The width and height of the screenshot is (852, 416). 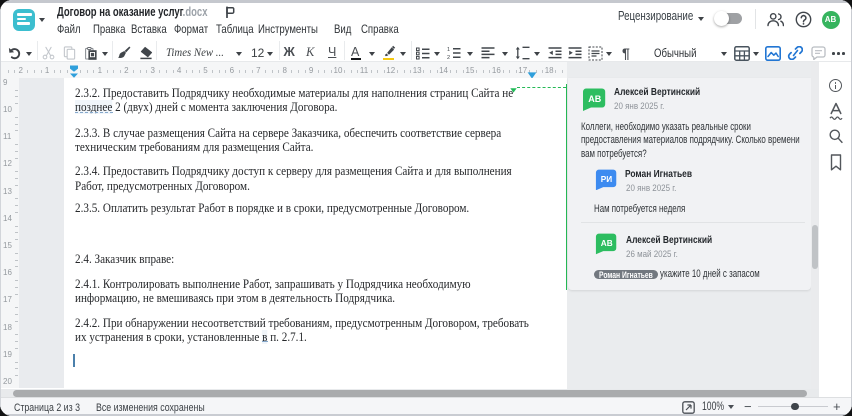 What do you see at coordinates (448, 57) in the screenshot?
I see `svg-text: 2` at bounding box center [448, 57].